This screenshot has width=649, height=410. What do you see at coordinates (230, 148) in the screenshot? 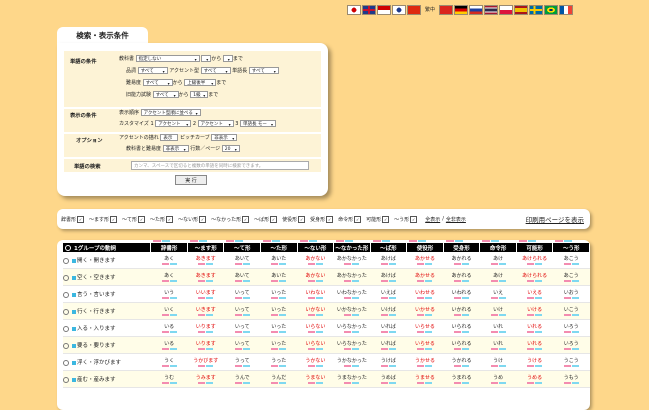
I see `rows-per-page-select: 20` at bounding box center [230, 148].